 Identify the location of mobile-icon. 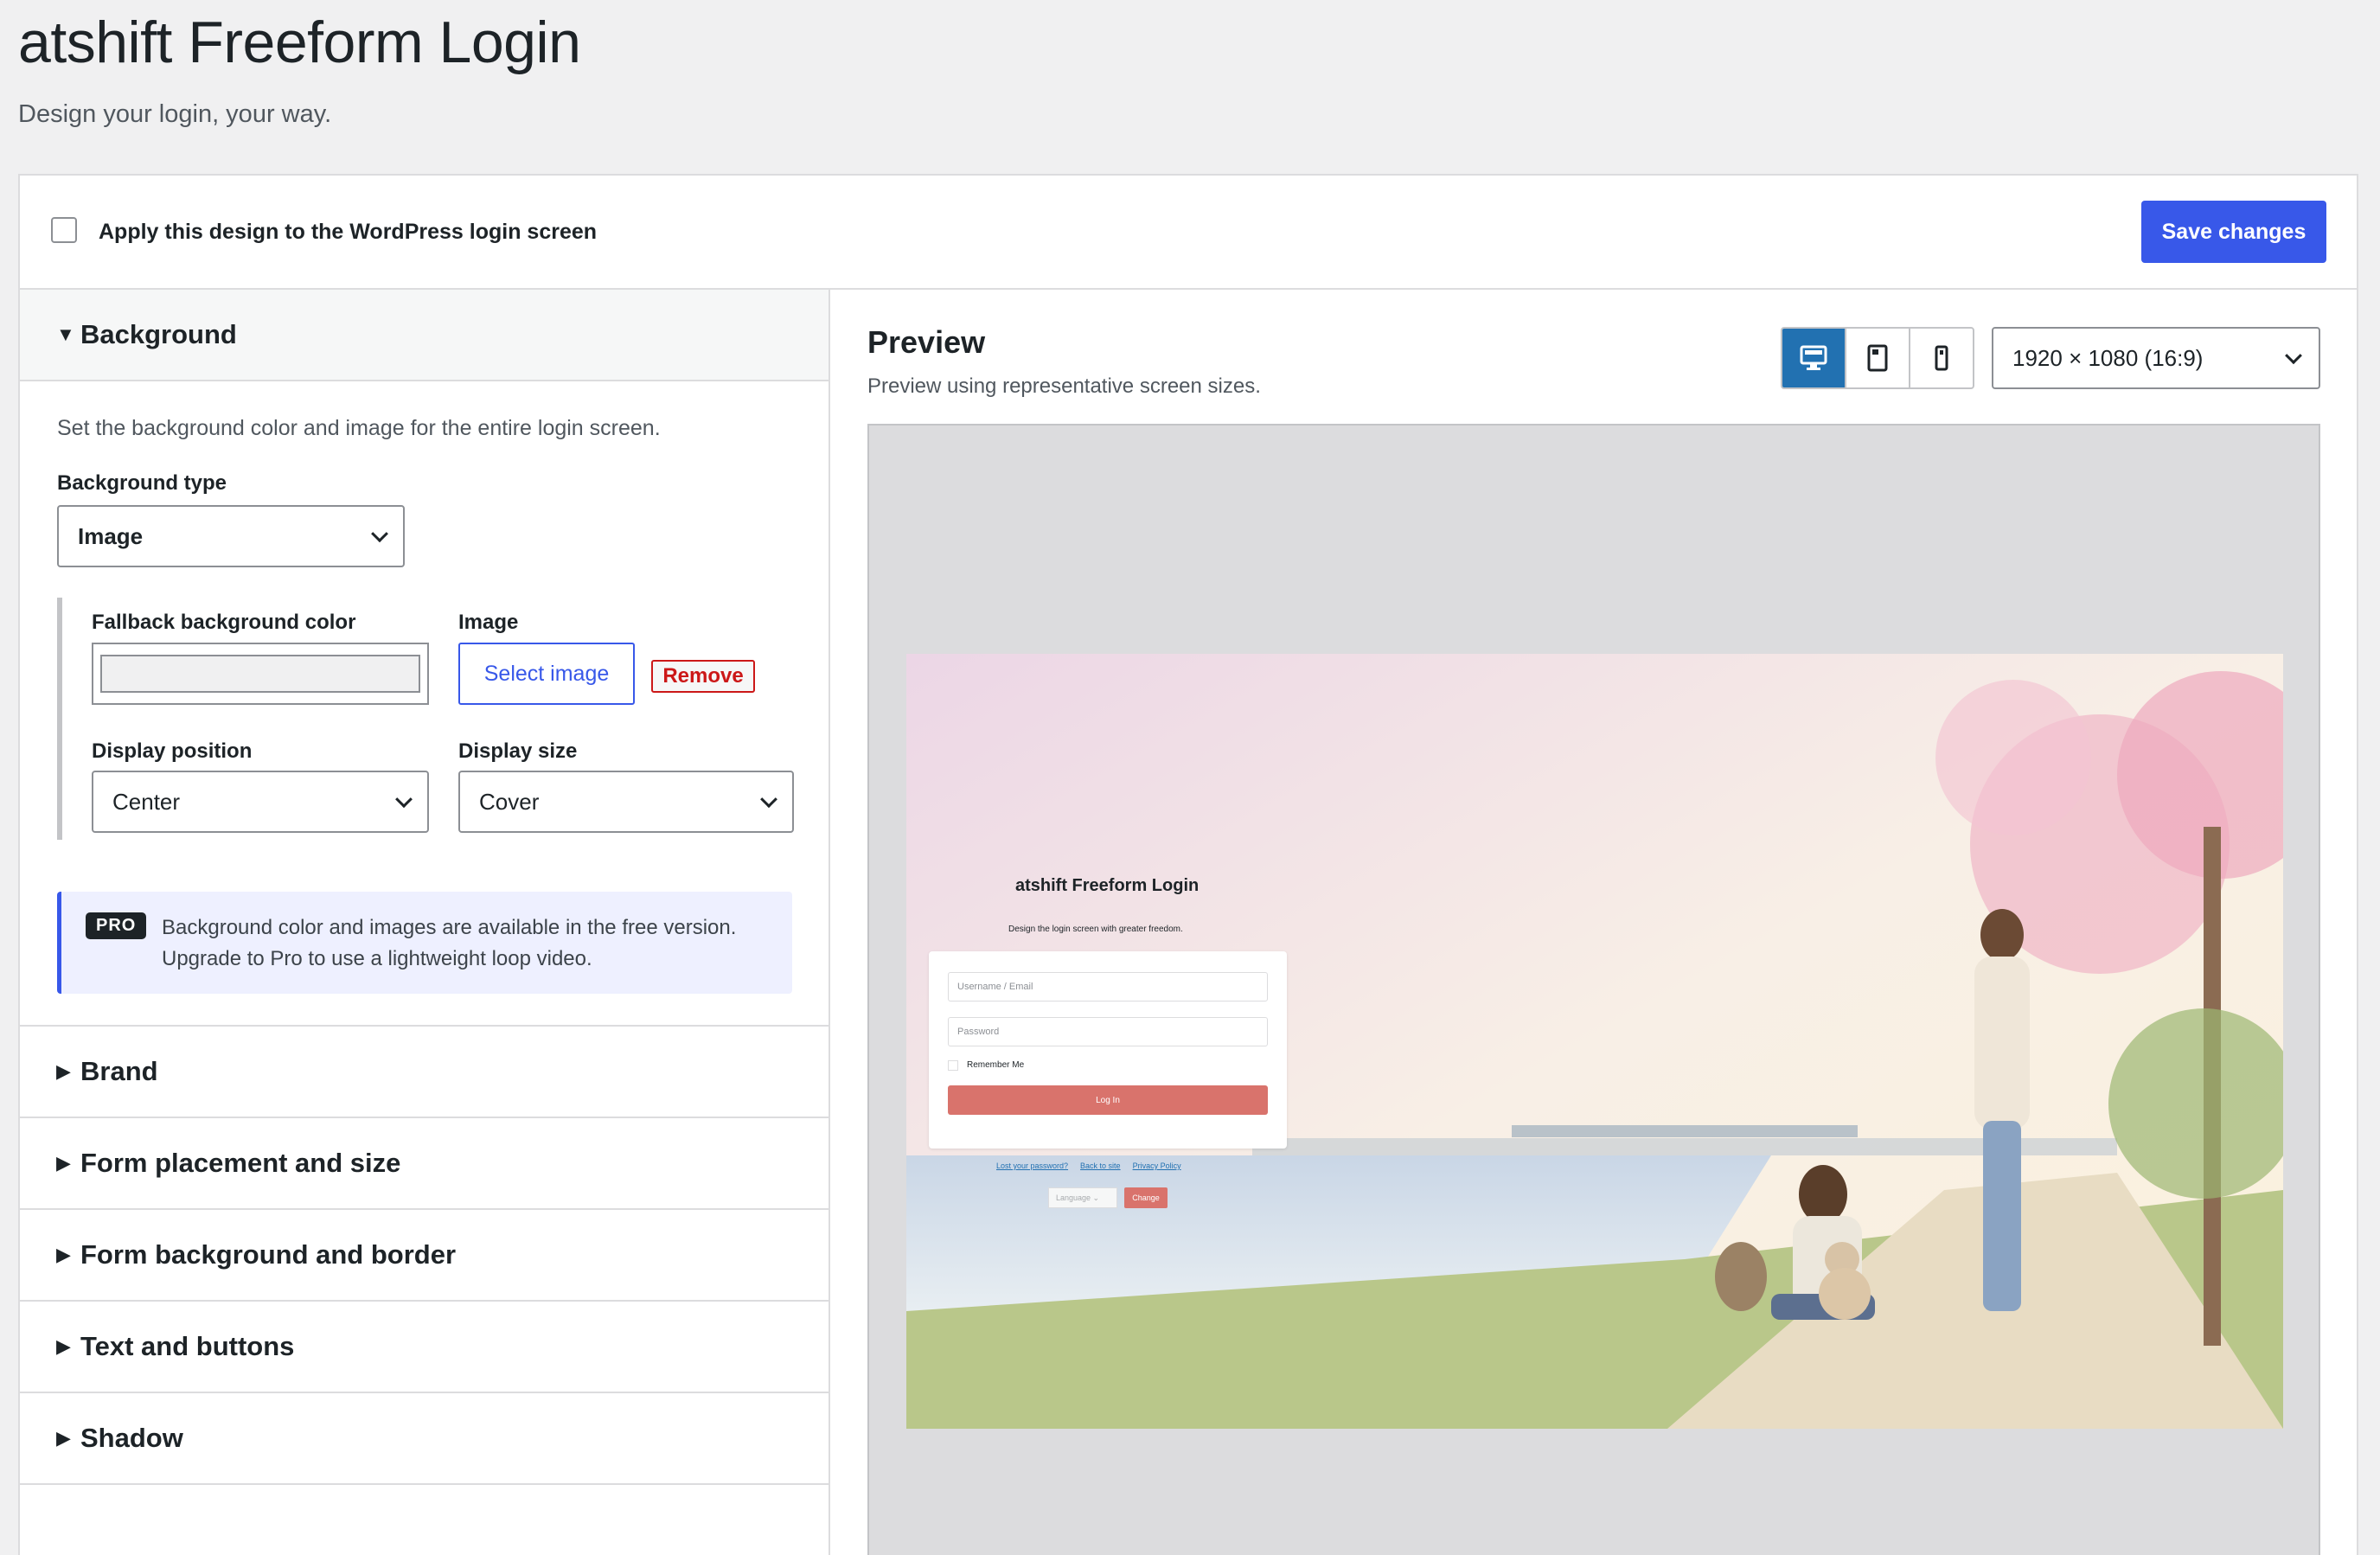
(1942, 358).